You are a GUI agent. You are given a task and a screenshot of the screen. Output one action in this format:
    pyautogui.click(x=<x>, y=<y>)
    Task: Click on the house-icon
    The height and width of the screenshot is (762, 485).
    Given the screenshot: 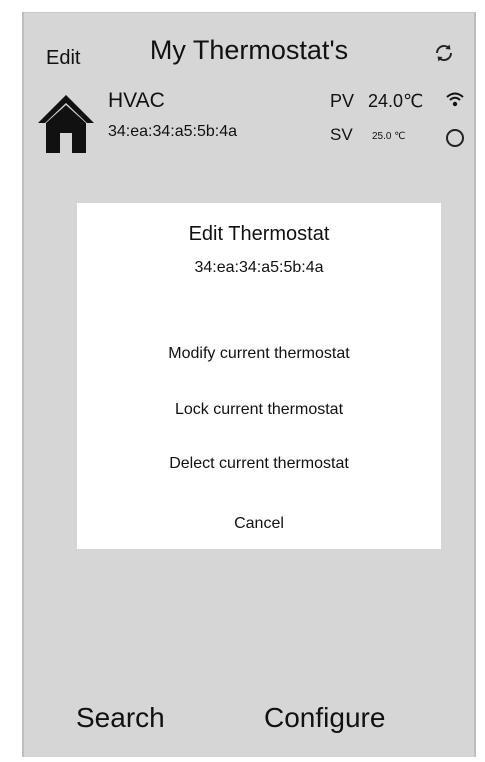 What is the action you would take?
    pyautogui.click(x=66, y=124)
    